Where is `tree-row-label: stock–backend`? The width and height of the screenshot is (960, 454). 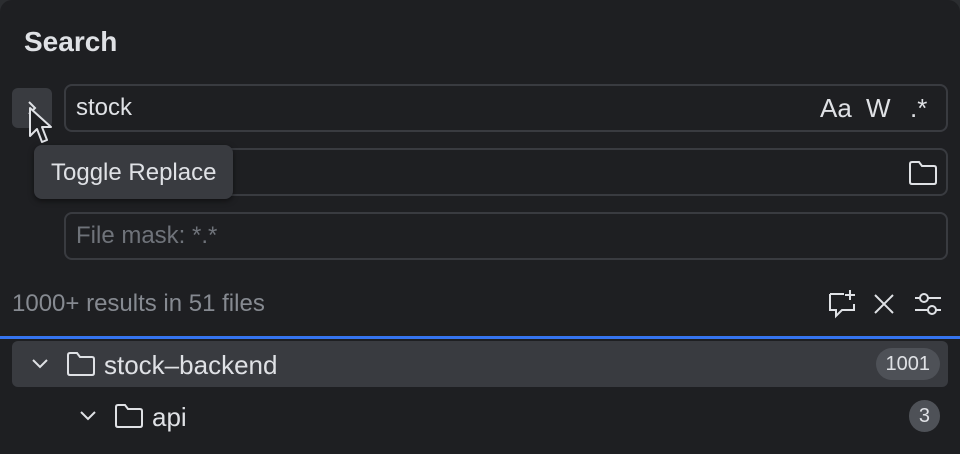
tree-row-label: stock–backend is located at coordinates (191, 365).